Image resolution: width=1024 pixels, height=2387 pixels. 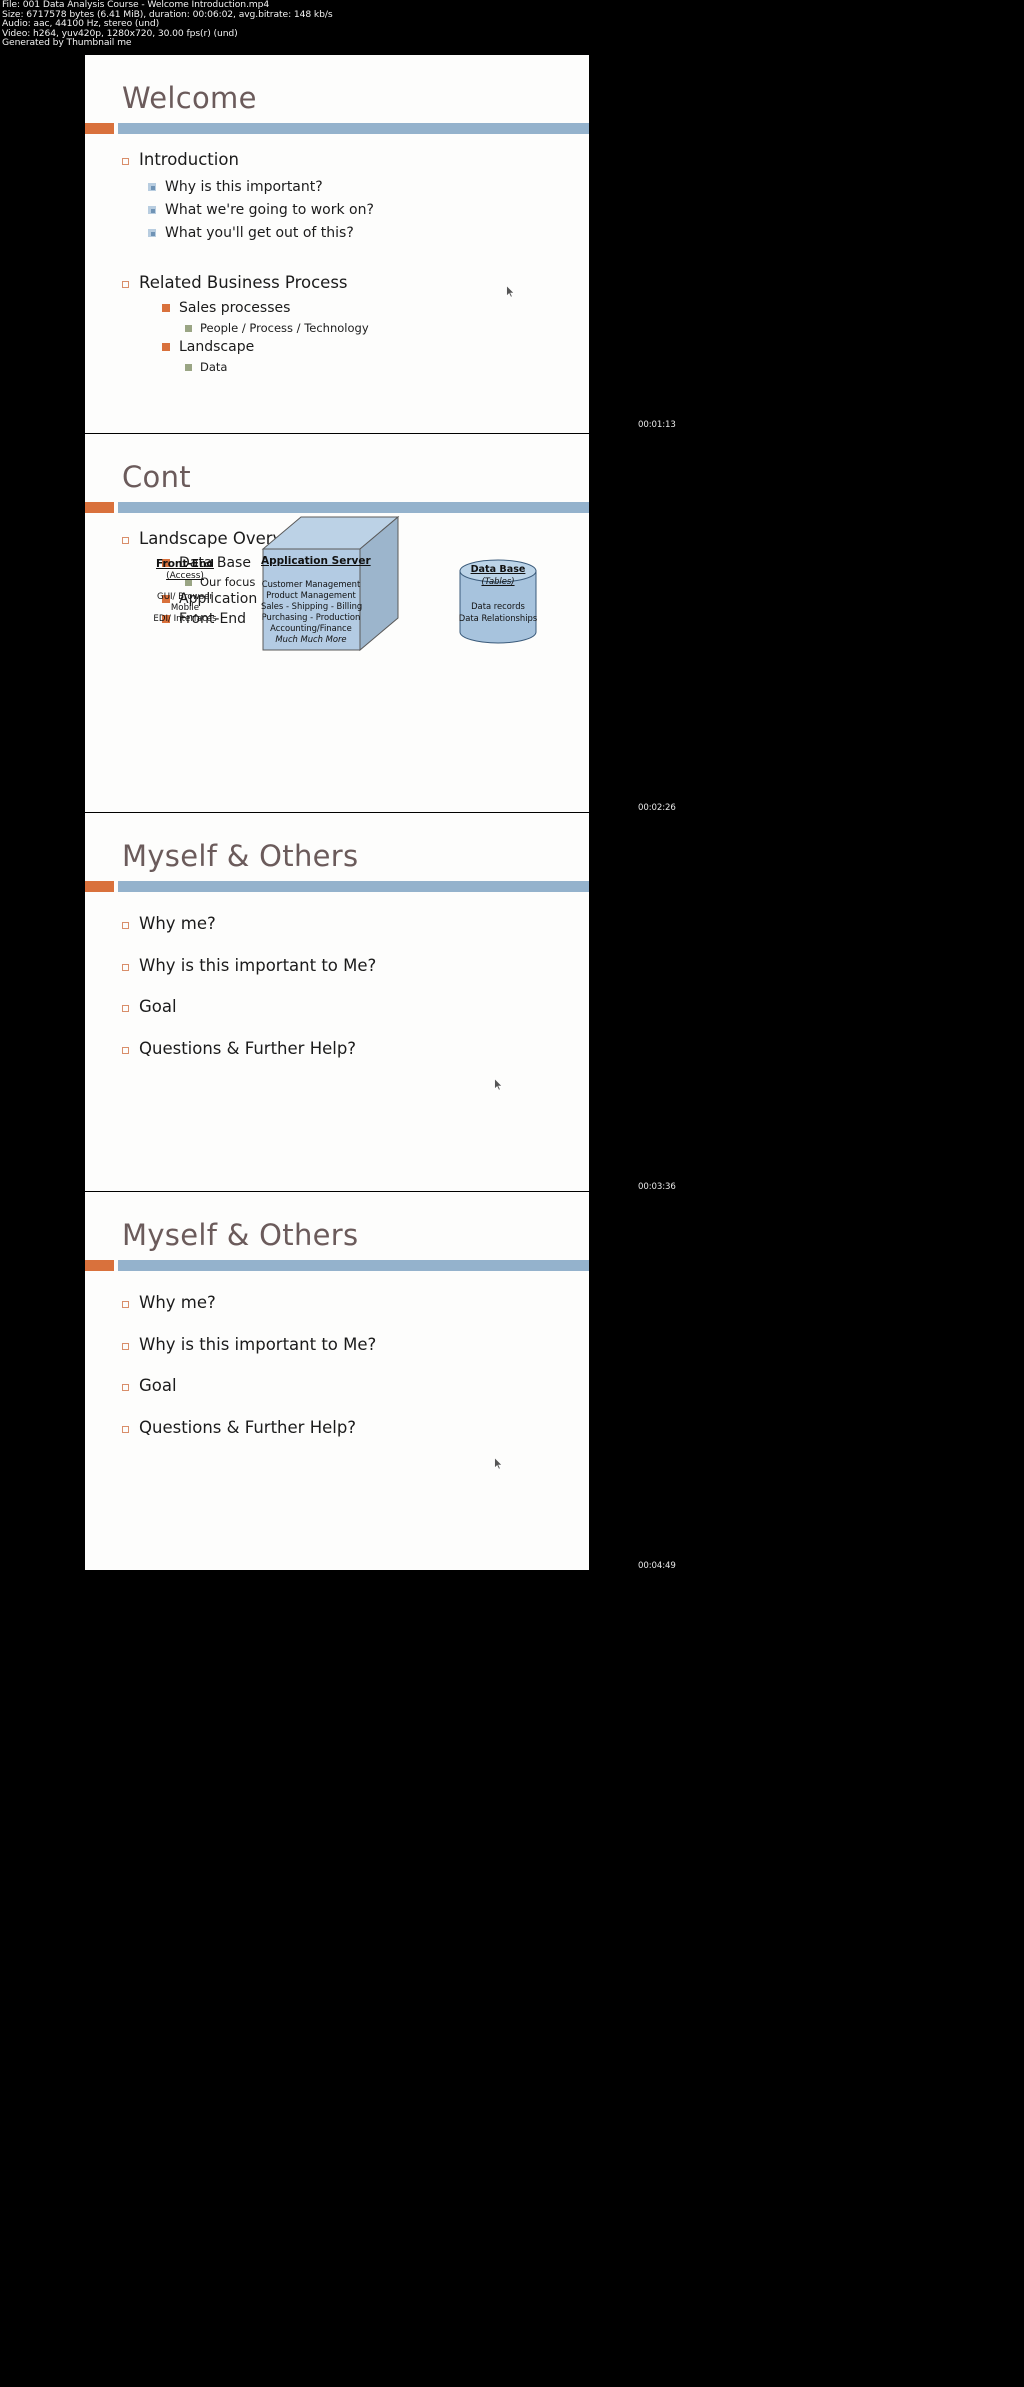 What do you see at coordinates (316, 561) in the screenshot?
I see `diagram-app-server-title: Application Server` at bounding box center [316, 561].